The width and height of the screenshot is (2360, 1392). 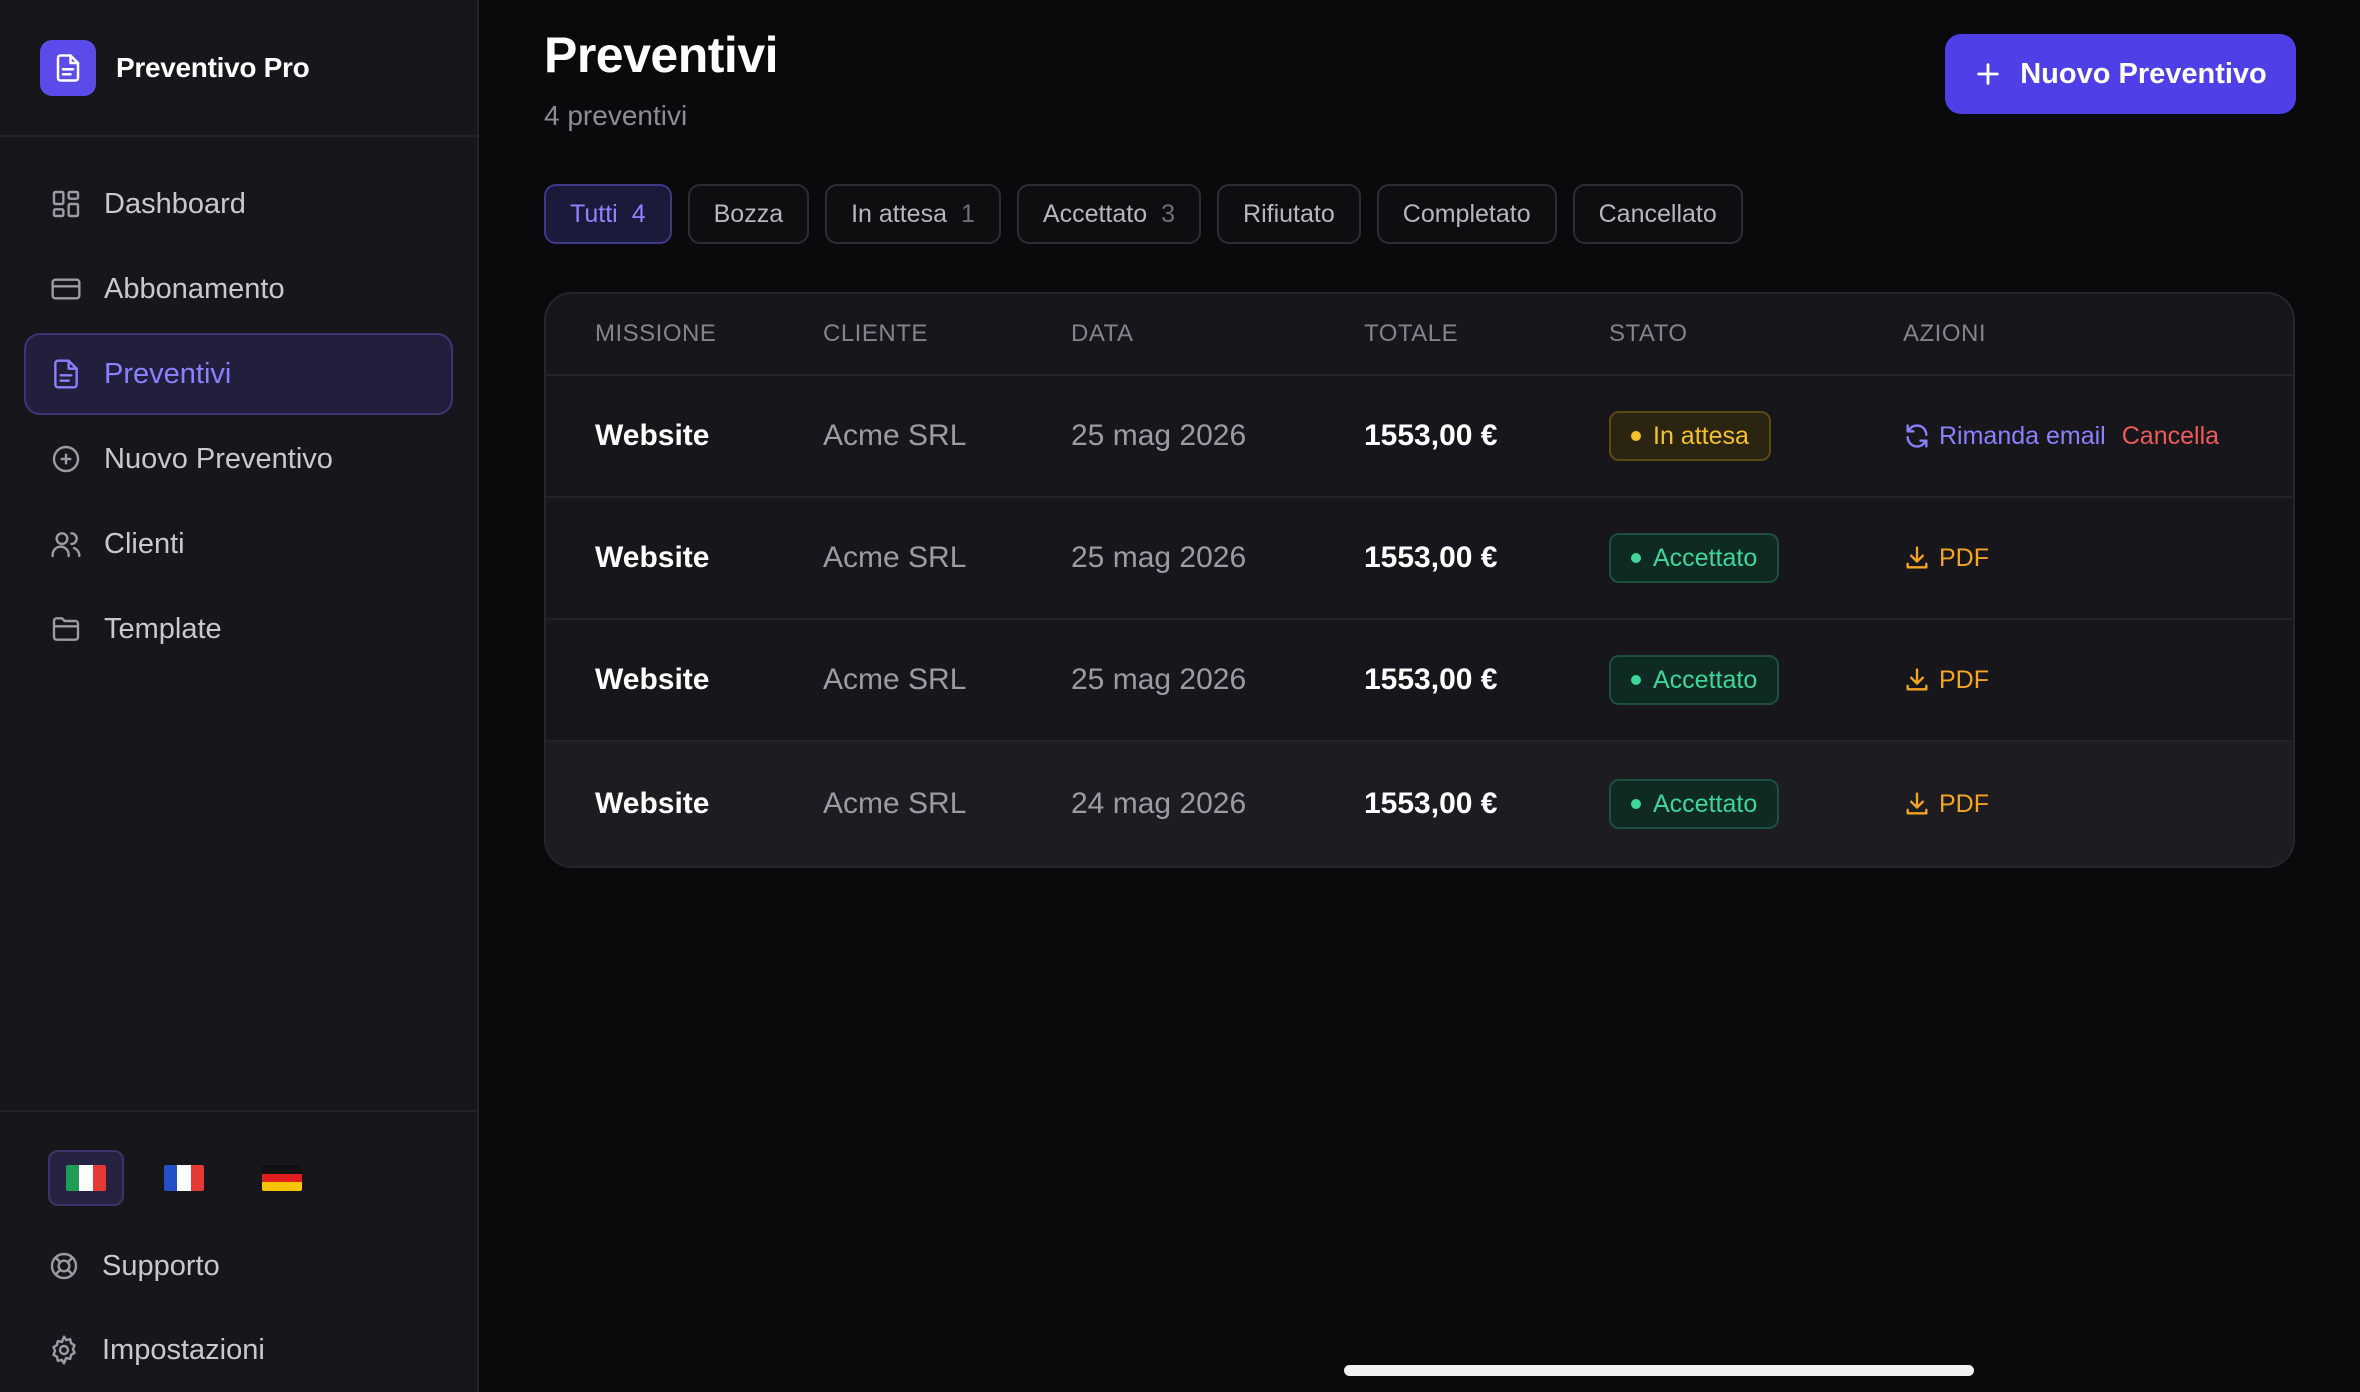 I want to click on filter-label: Completato, so click(x=1466, y=213).